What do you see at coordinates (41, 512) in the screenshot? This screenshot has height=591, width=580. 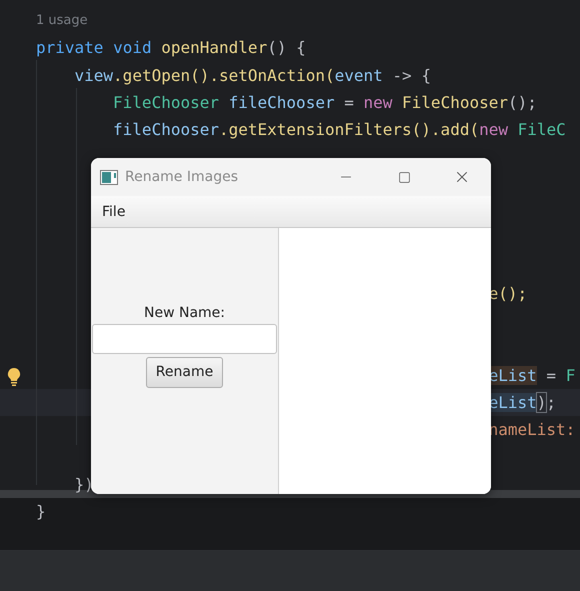 I see `code-line: }` at bounding box center [41, 512].